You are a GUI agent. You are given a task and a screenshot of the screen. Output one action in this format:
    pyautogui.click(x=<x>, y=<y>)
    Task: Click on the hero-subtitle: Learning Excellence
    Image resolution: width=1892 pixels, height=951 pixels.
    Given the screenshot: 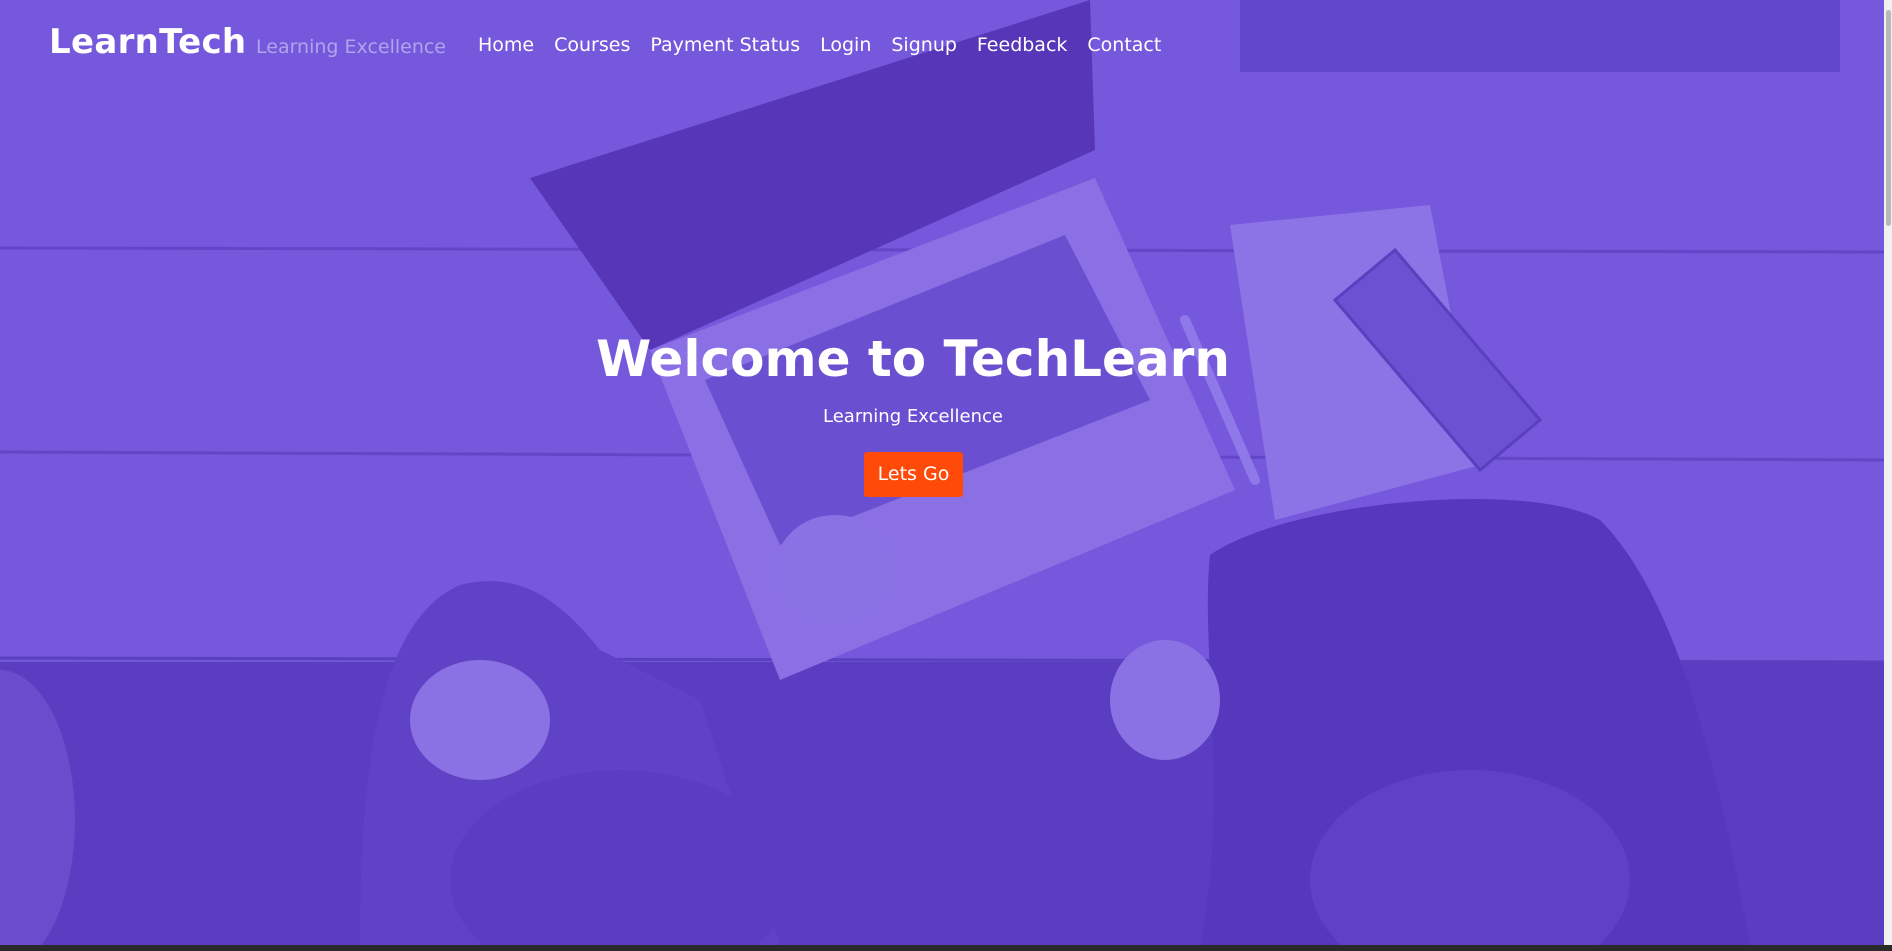 What is the action you would take?
    pyautogui.click(x=913, y=416)
    